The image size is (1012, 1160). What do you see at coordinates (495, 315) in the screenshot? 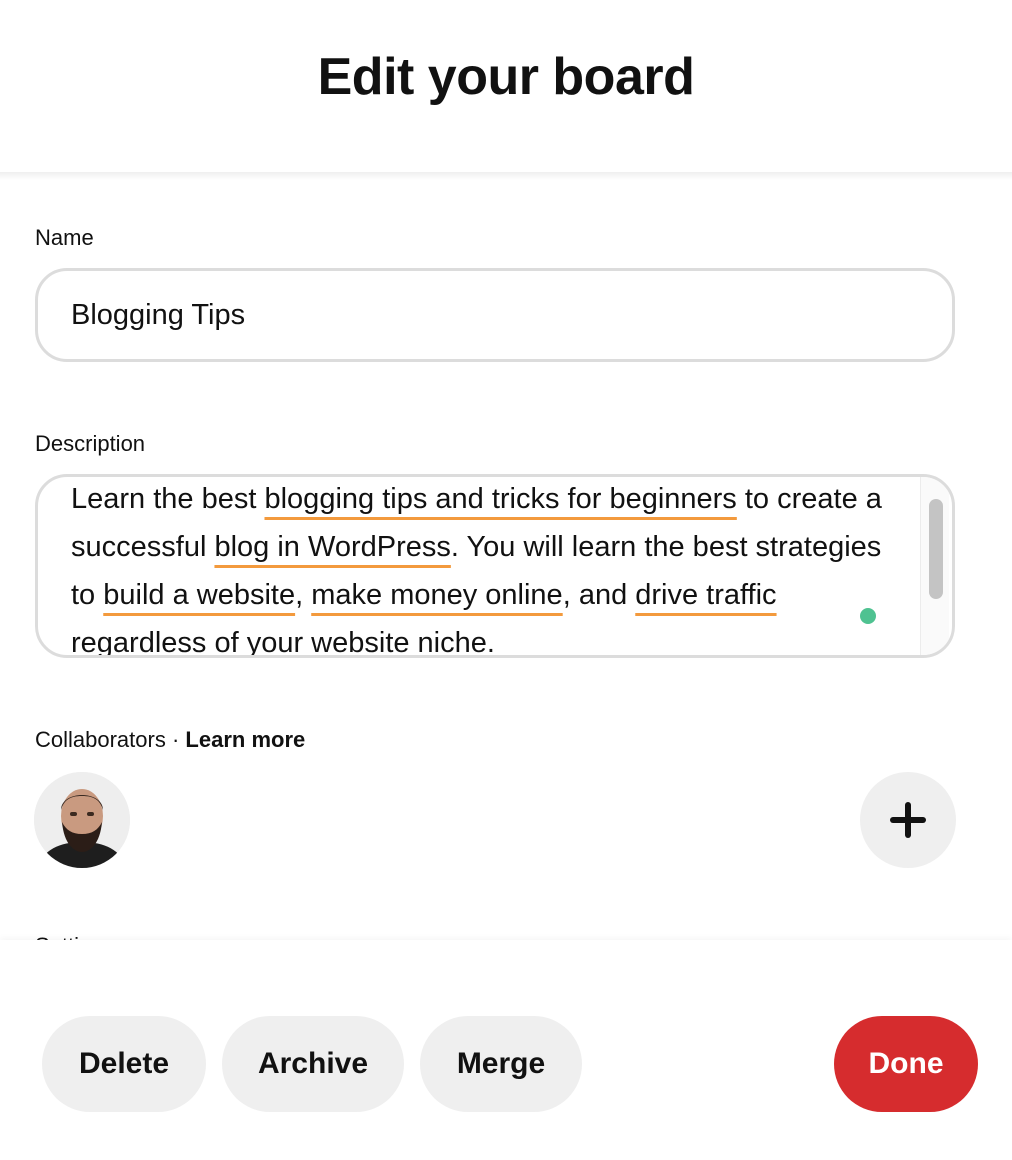
I see `name-input: Blogging Tips` at bounding box center [495, 315].